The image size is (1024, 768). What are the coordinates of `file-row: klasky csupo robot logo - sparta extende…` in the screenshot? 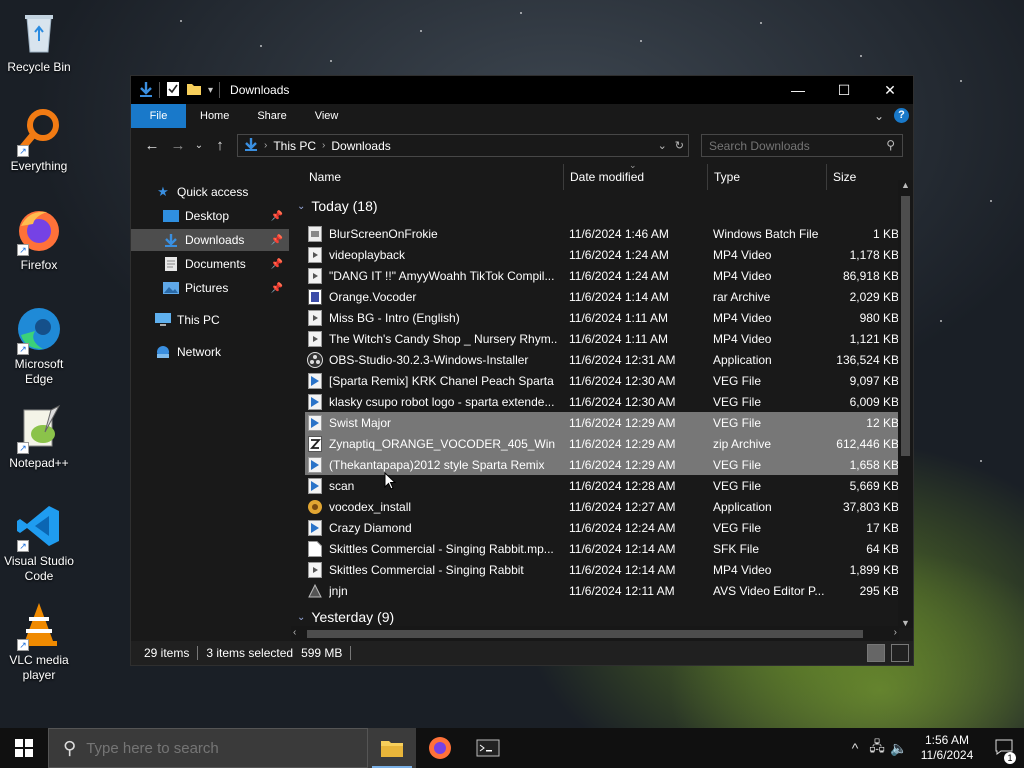 It's located at (604, 401).